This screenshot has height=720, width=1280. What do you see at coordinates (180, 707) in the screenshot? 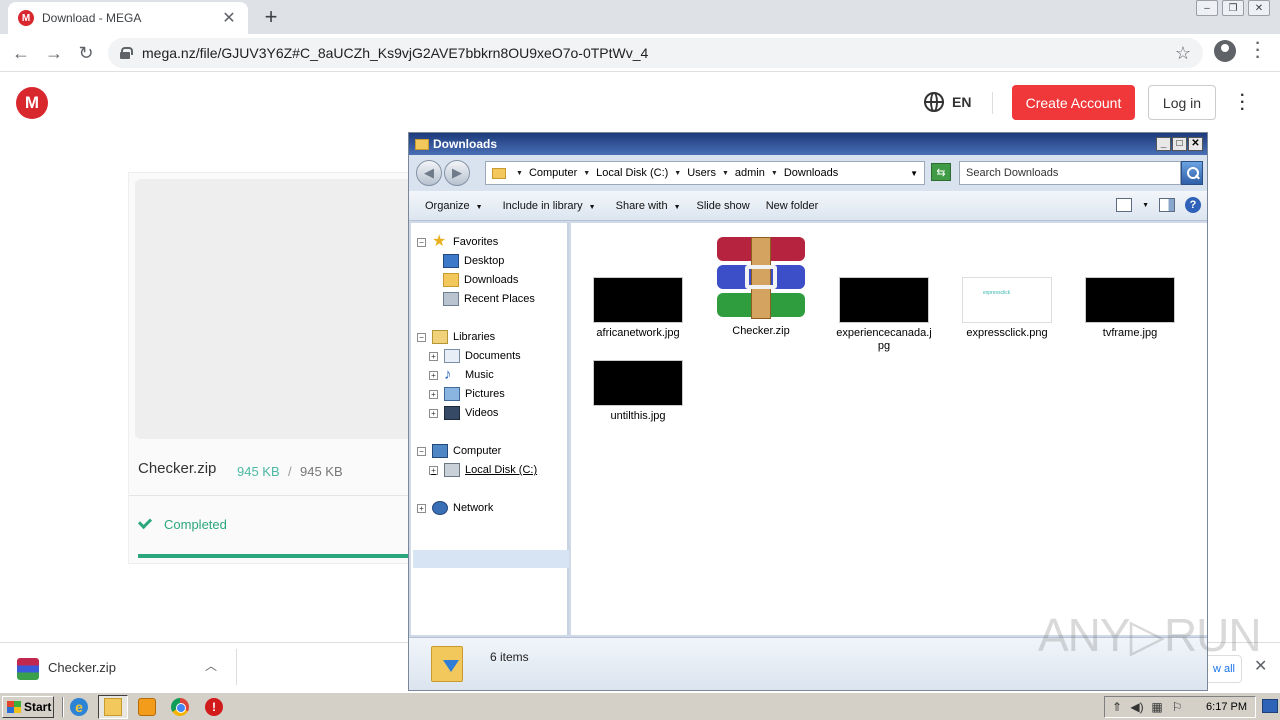
I see `chrome-icon` at bounding box center [180, 707].